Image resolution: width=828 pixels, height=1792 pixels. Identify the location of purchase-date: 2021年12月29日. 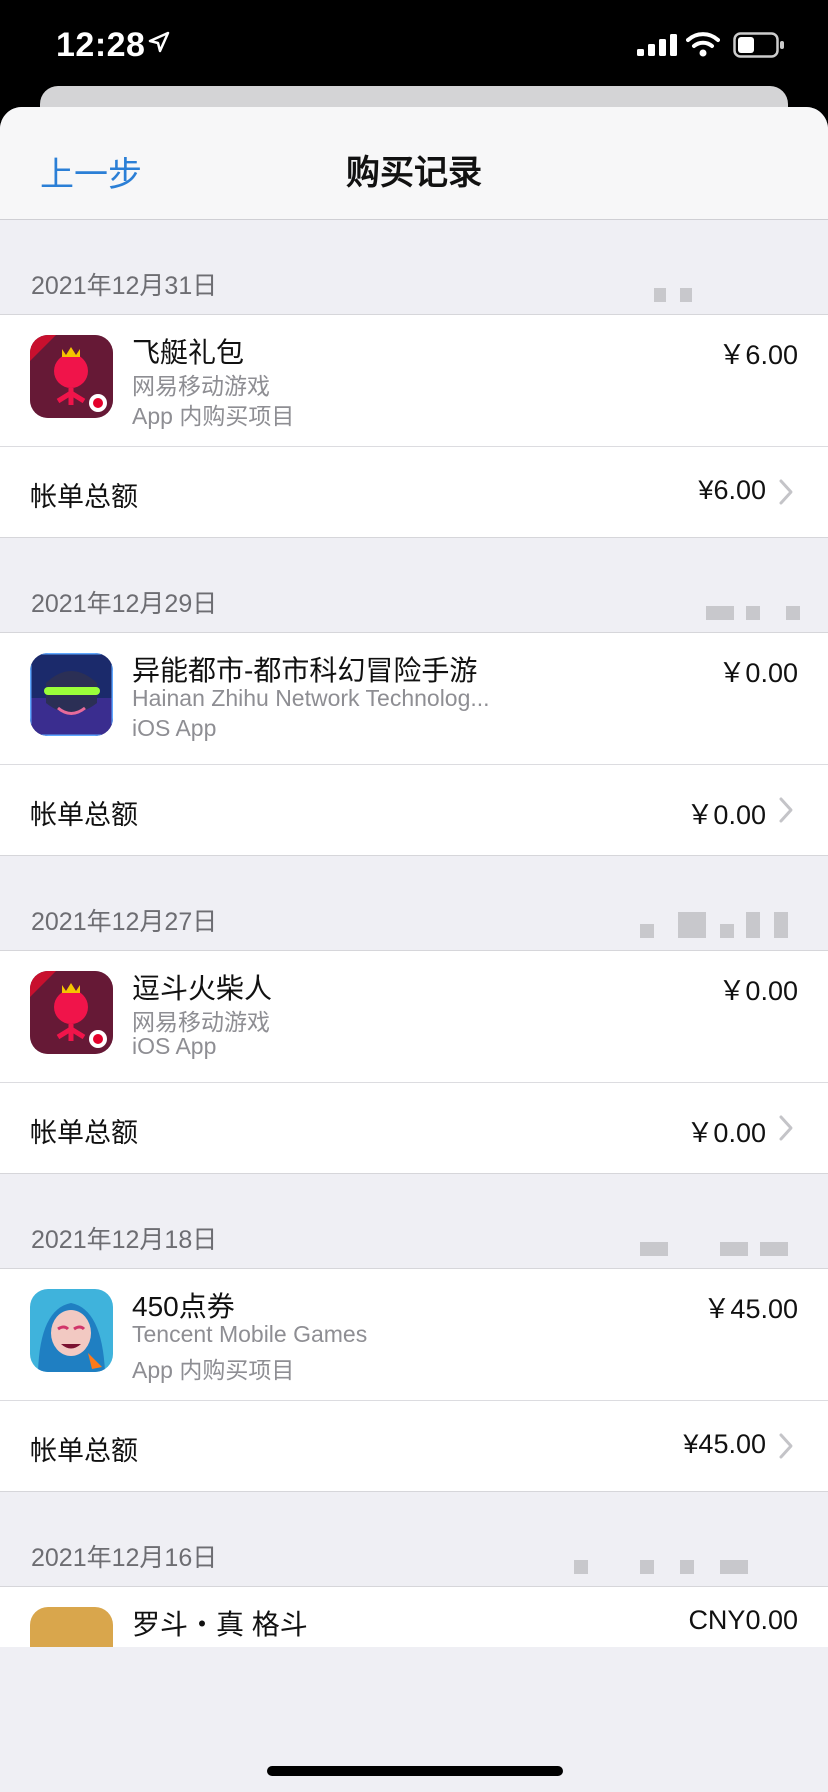
(124, 604).